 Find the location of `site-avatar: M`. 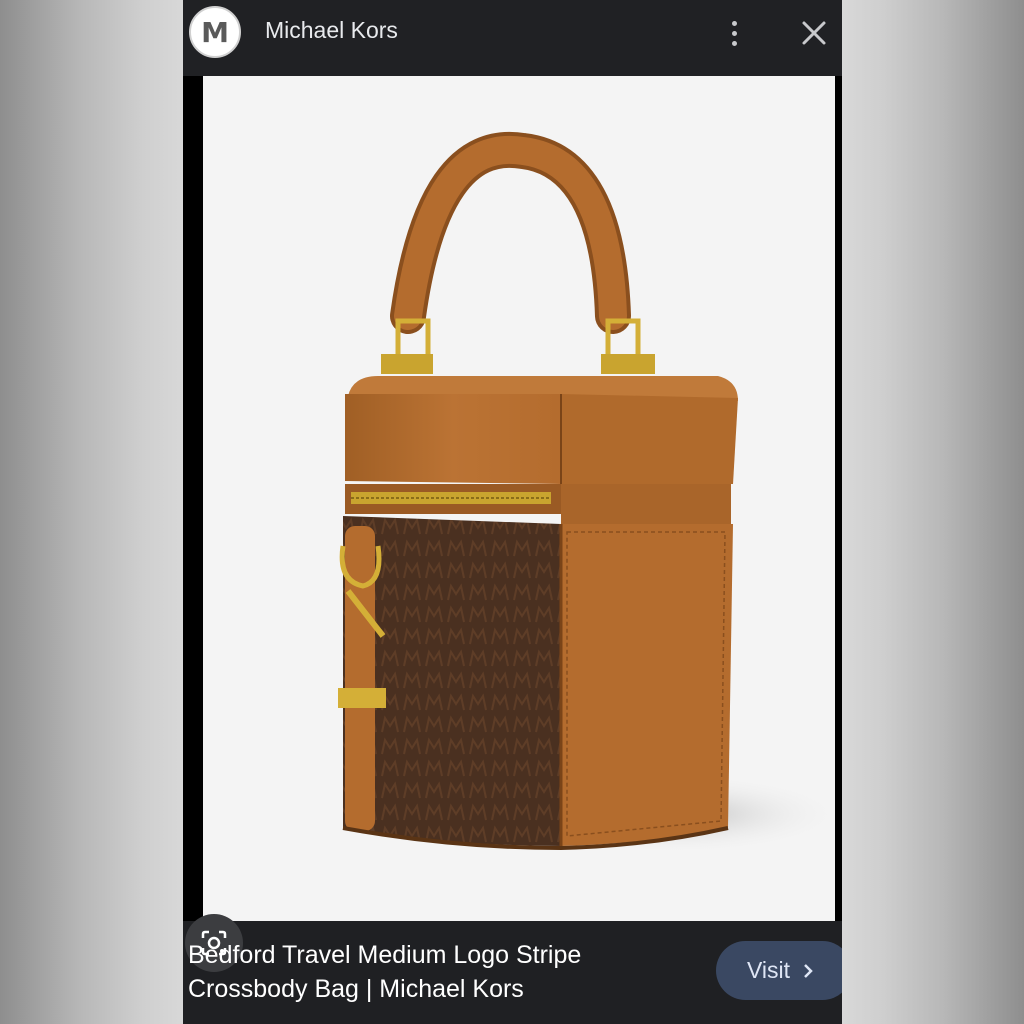

site-avatar: M is located at coordinates (215, 32).